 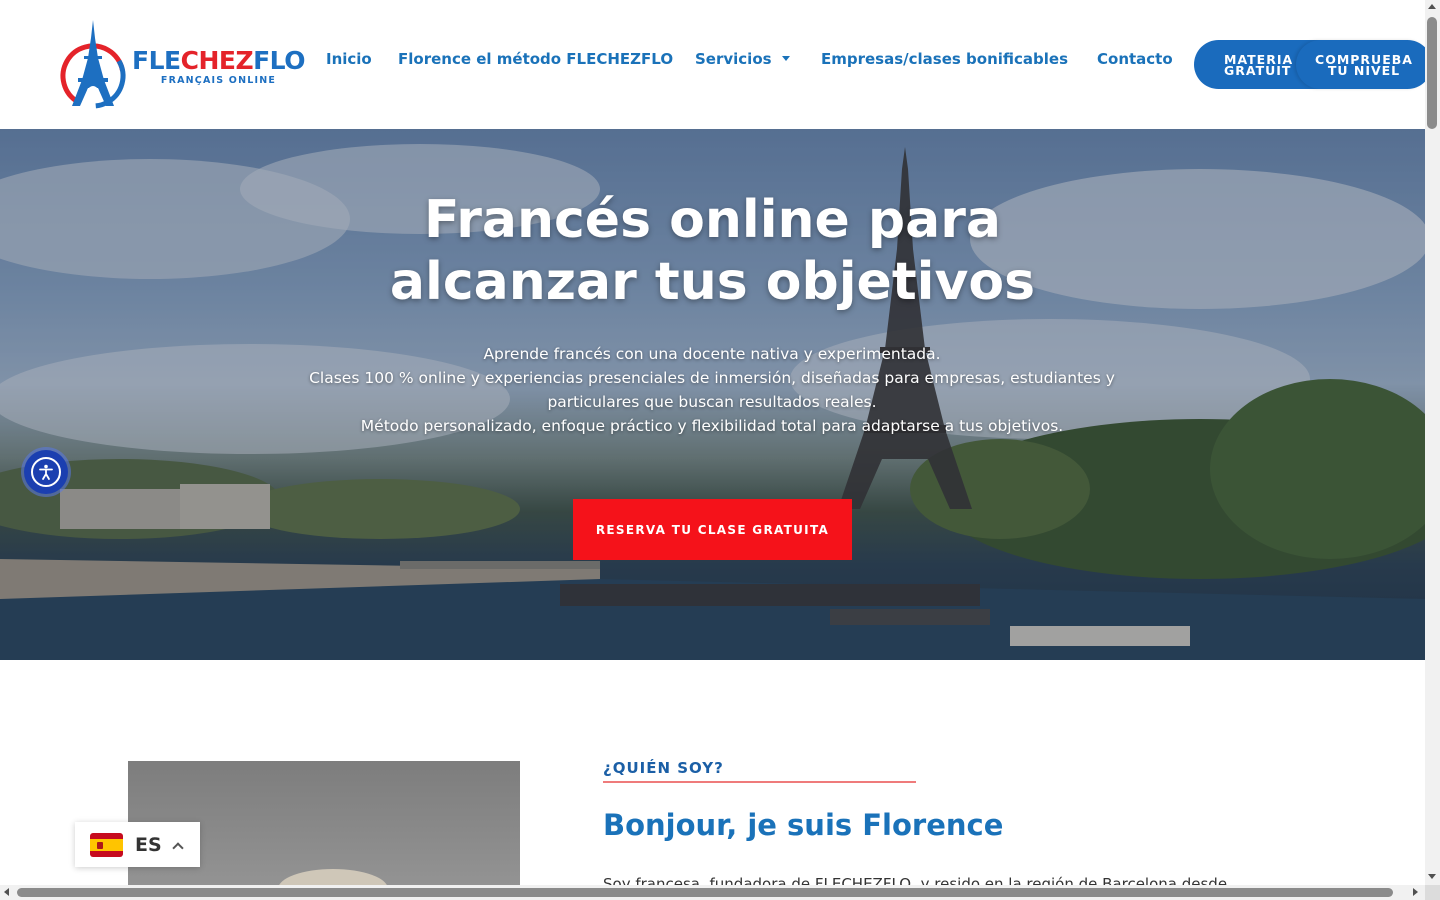 What do you see at coordinates (93, 64) in the screenshot?
I see `eiffel-tower-logo-icon` at bounding box center [93, 64].